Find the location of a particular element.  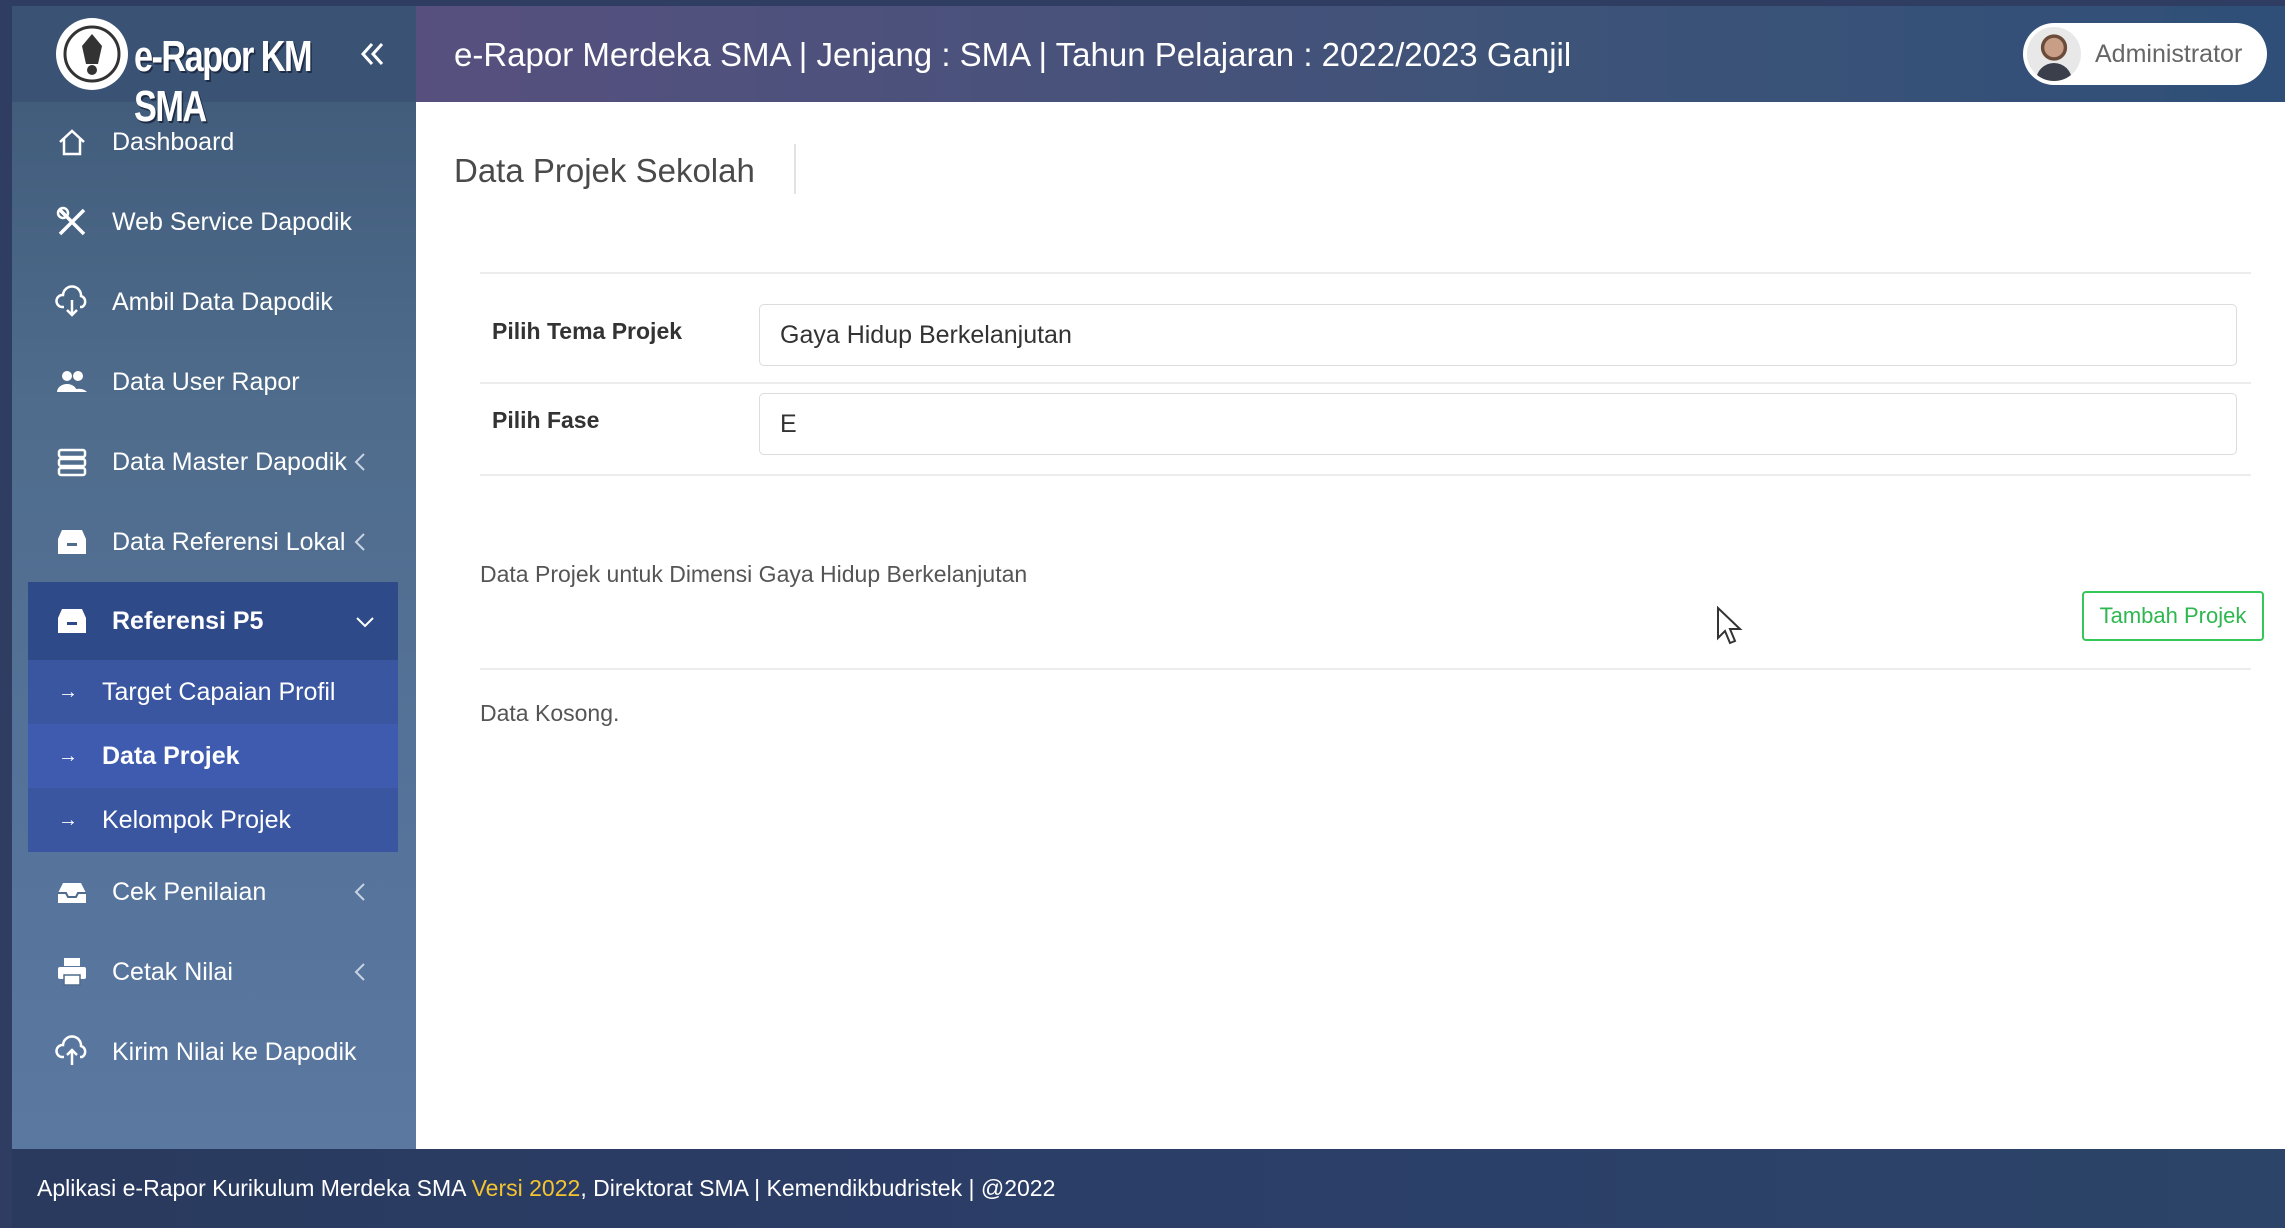

sidebar-subitem-data-projek: → Data Projek is located at coordinates (213, 756).